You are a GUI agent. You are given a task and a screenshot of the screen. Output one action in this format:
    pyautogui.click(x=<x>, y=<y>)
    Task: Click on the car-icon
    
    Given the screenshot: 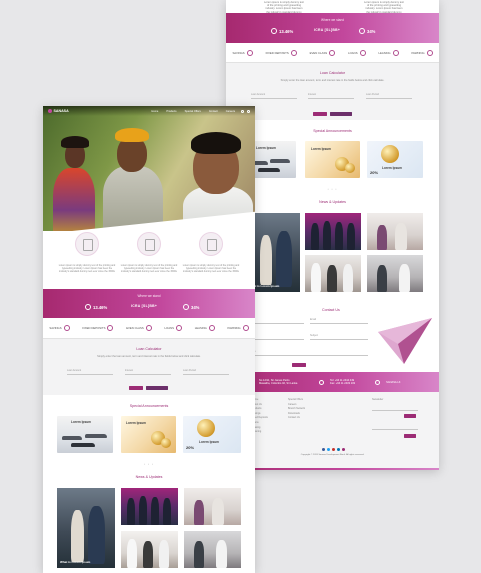 What is the action you would take?
    pyautogui.click(x=211, y=328)
    